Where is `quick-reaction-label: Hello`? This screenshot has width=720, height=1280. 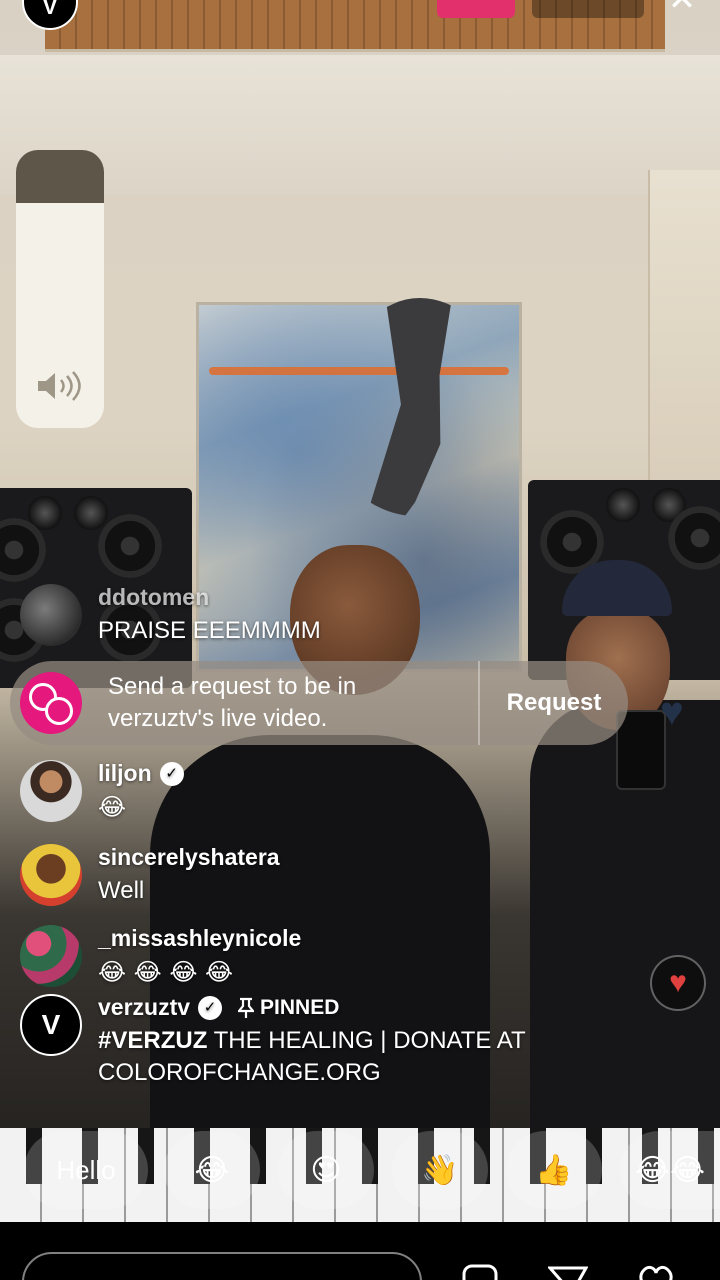 quick-reaction-label: Hello is located at coordinates (86, 1169).